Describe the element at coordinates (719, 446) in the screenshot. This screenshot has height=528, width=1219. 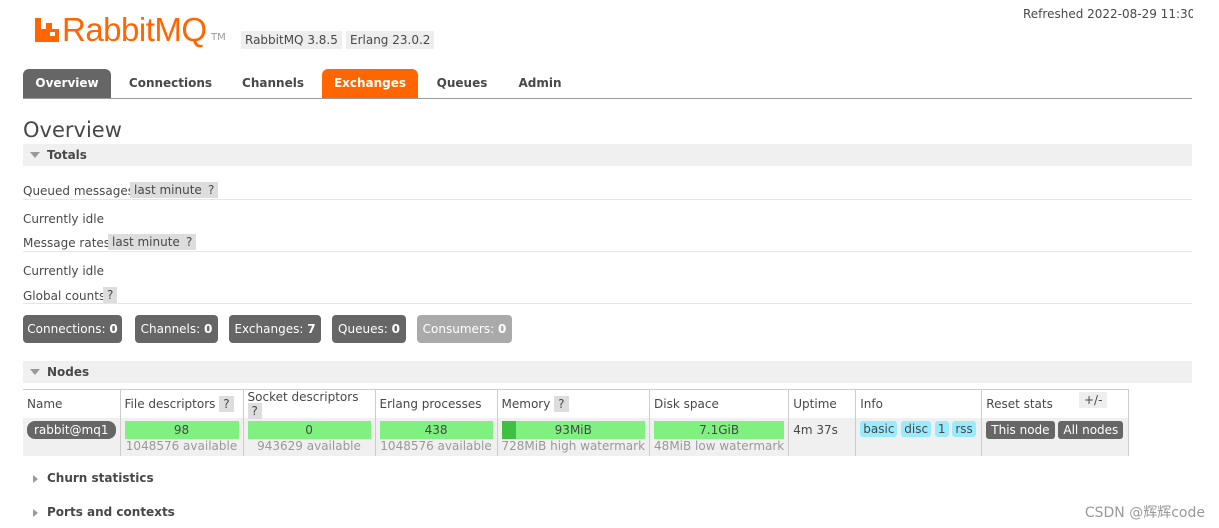
I see `disk-watermark: 48MiB low watermark` at that location.